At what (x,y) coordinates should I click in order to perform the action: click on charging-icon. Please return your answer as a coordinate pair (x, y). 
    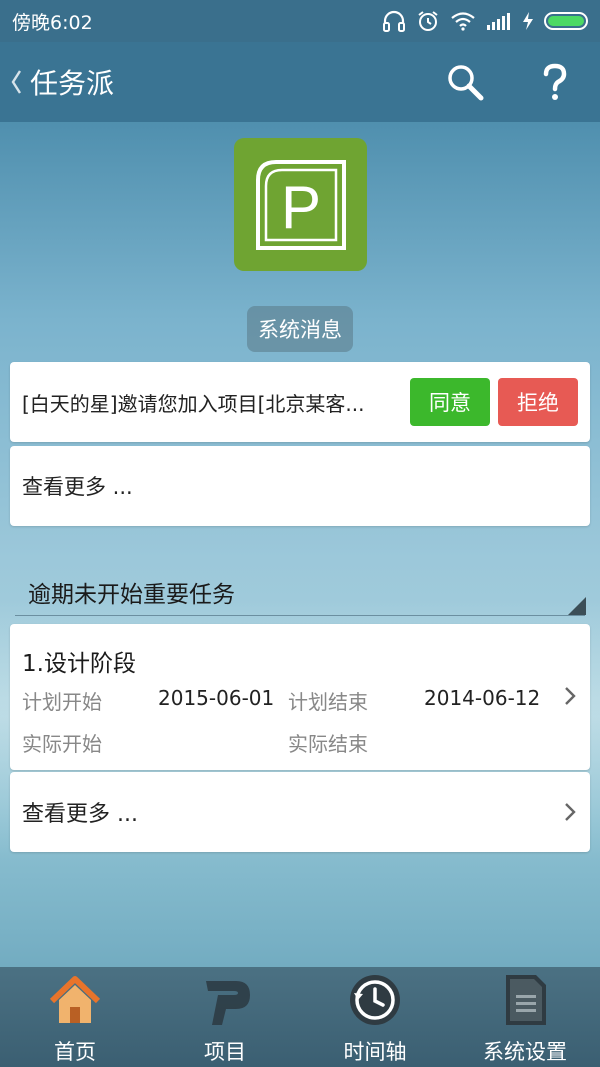
    Looking at the image, I should click on (528, 21).